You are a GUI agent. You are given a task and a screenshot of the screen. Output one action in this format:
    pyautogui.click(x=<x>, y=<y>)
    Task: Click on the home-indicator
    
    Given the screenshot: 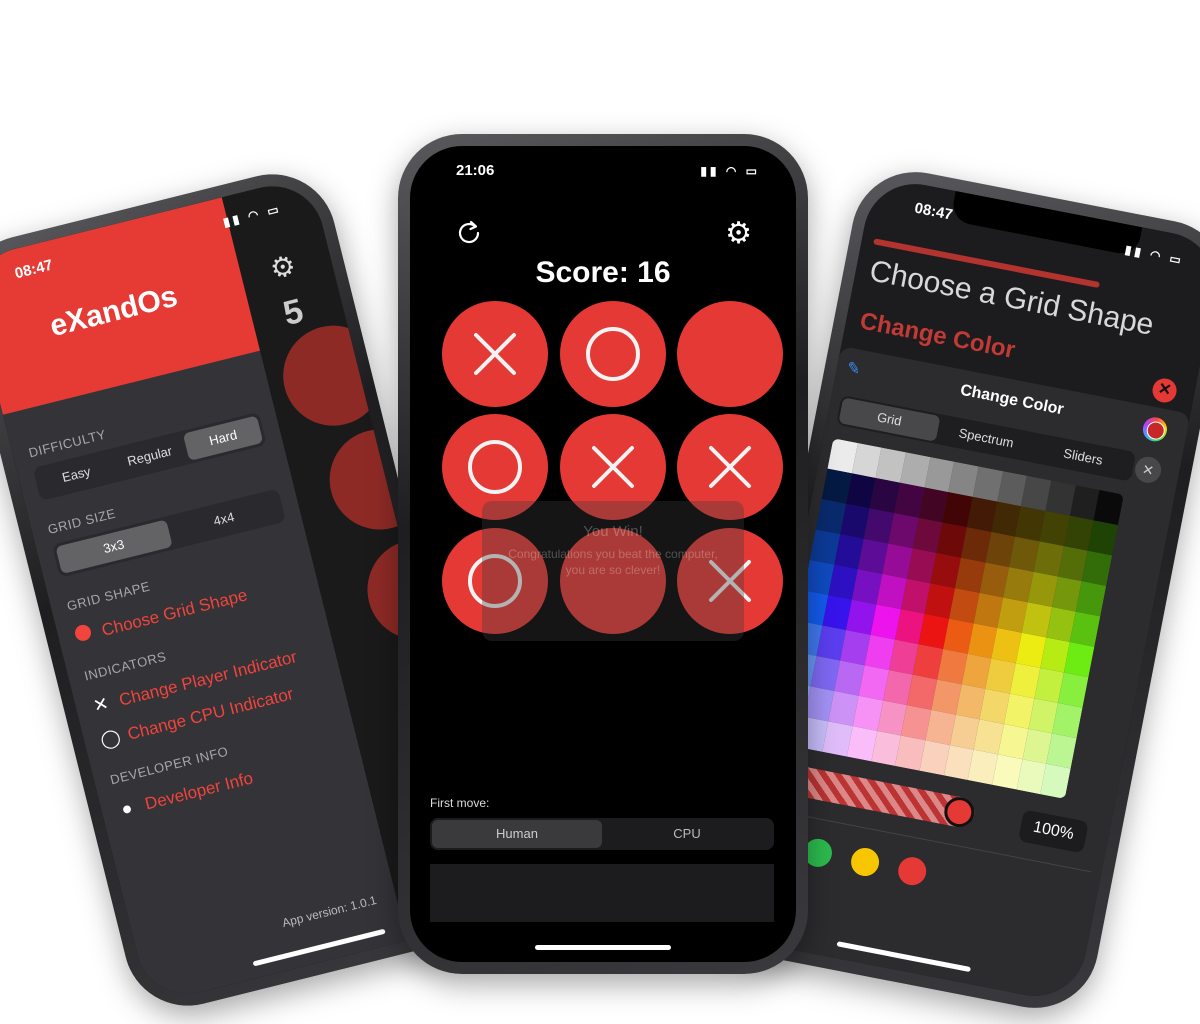 What is the action you would take?
    pyautogui.click(x=603, y=947)
    